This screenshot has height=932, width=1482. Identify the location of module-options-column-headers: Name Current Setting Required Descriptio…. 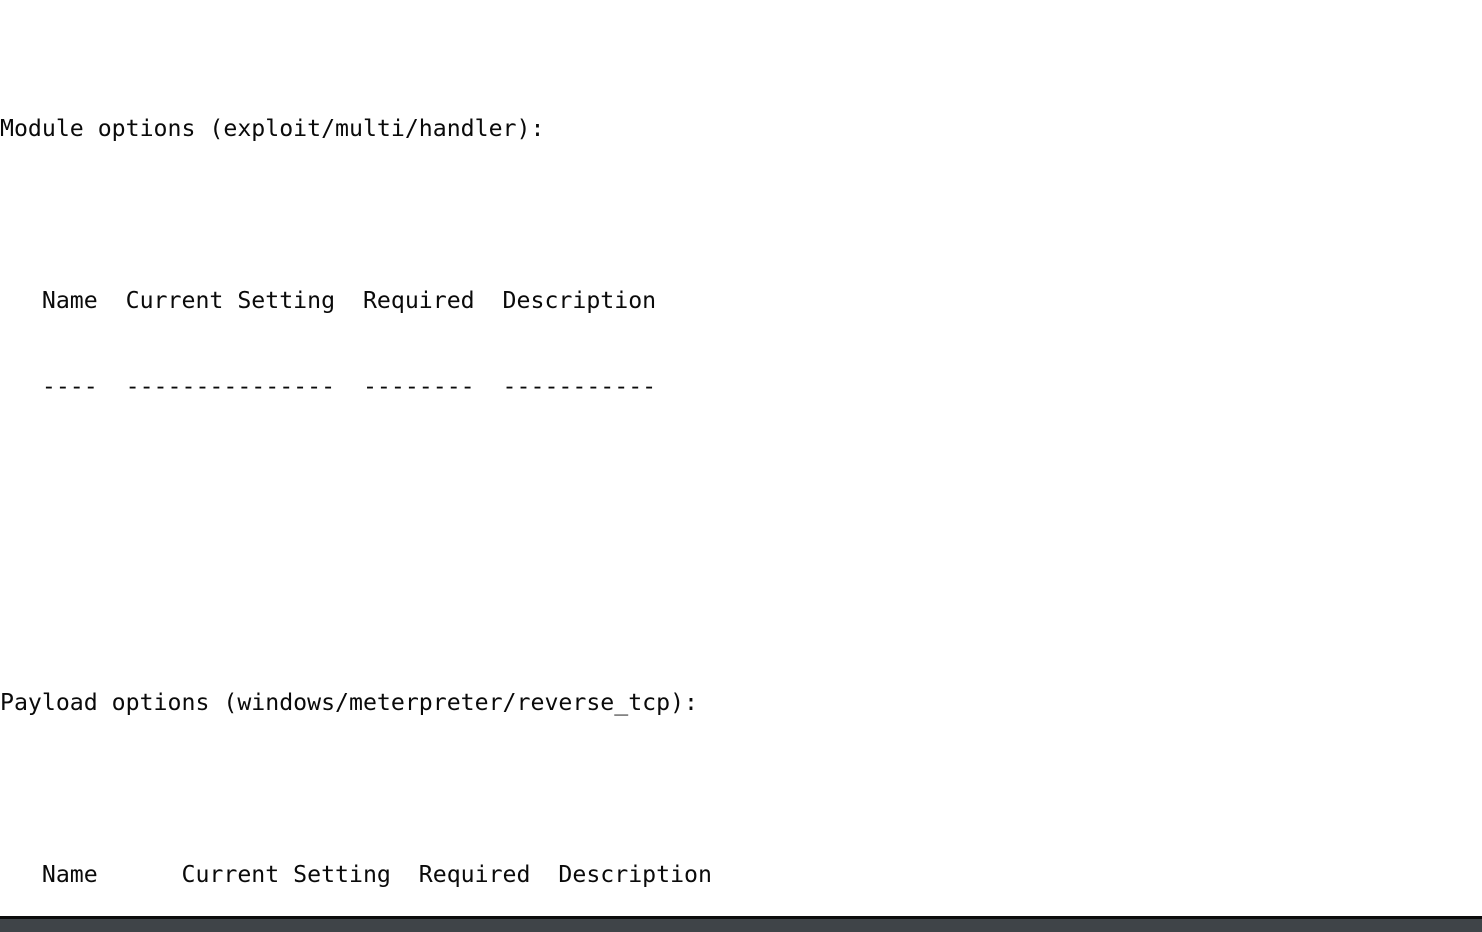
(328, 300).